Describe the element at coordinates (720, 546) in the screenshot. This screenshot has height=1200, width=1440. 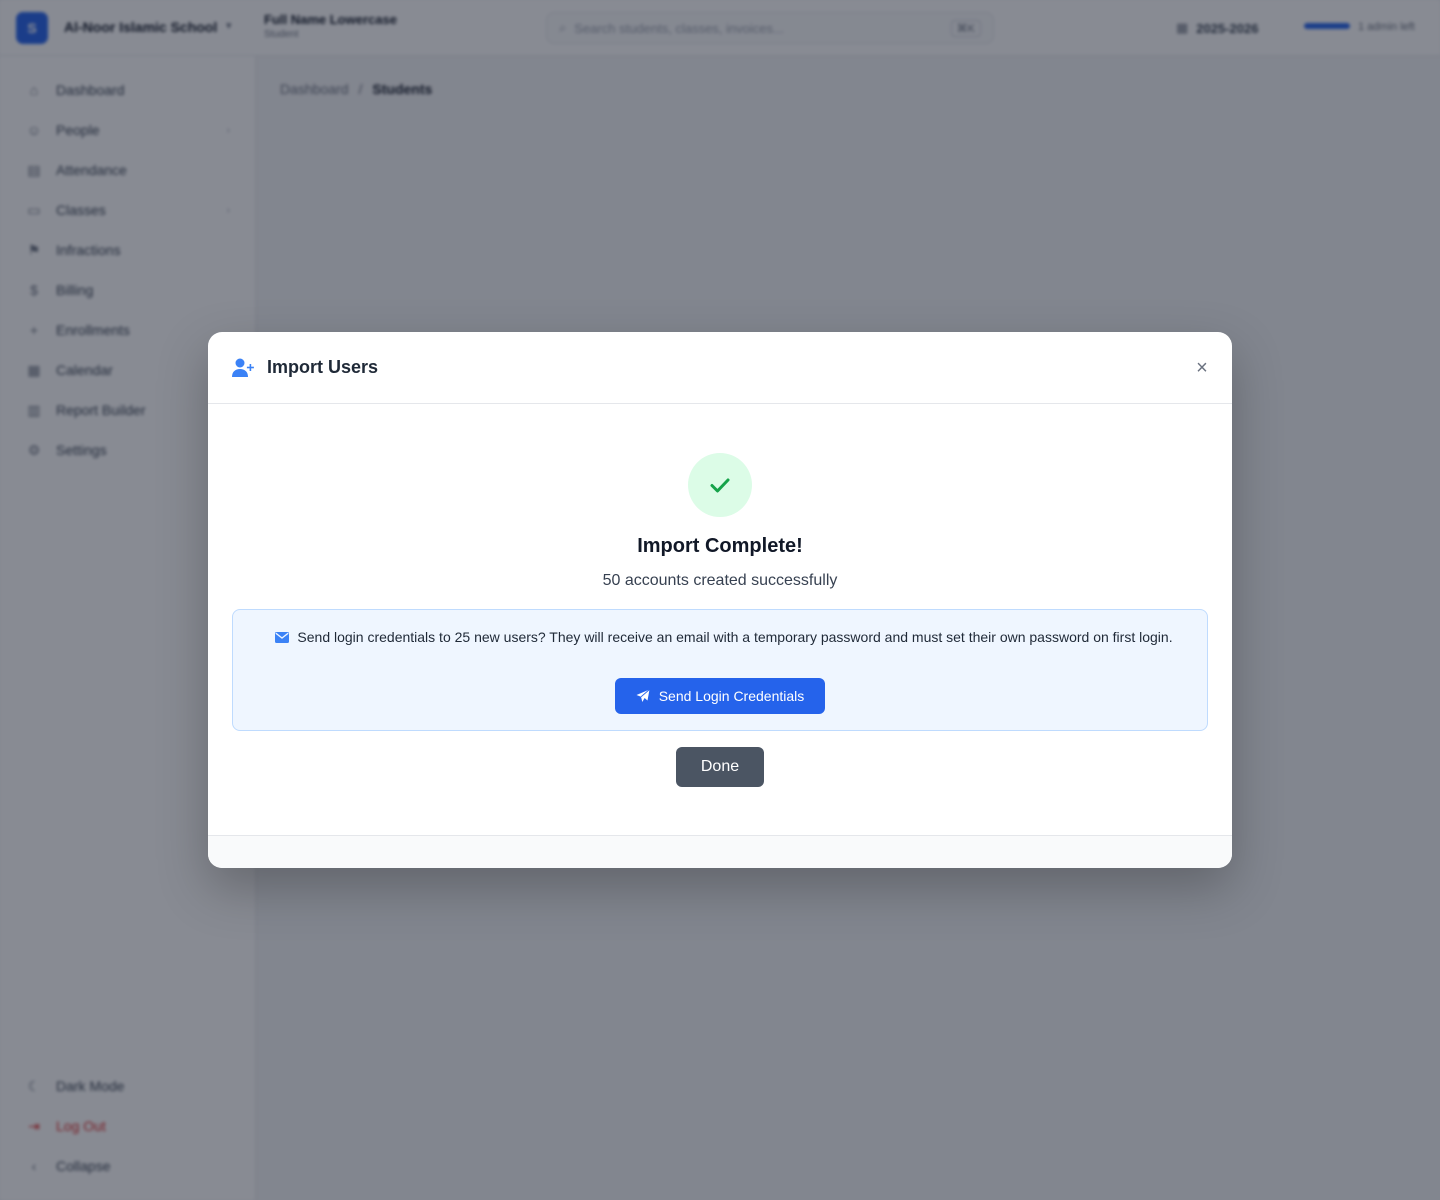
I see `success-title: Import Complete!` at that location.